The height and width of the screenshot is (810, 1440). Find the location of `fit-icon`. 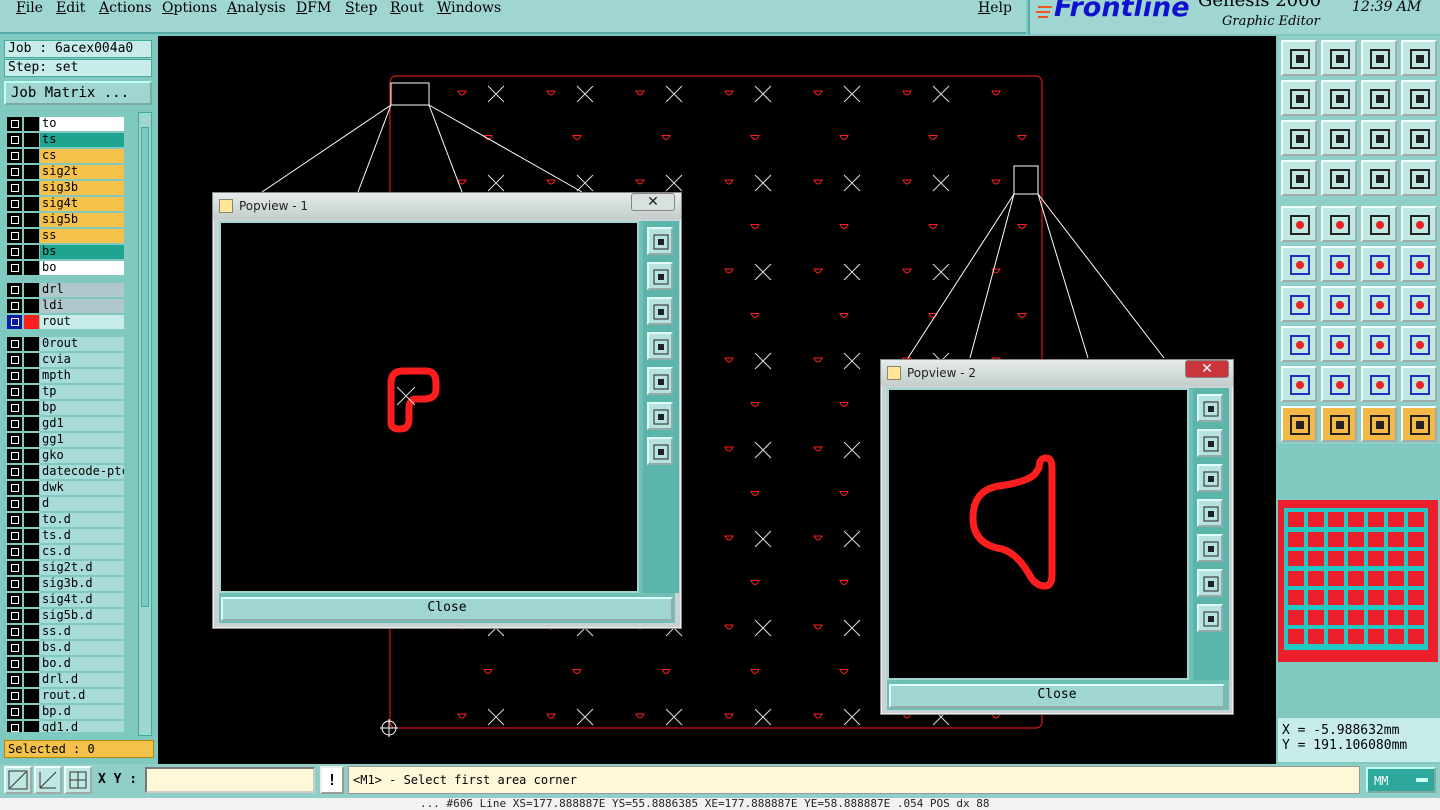

fit-icon is located at coordinates (660, 241).